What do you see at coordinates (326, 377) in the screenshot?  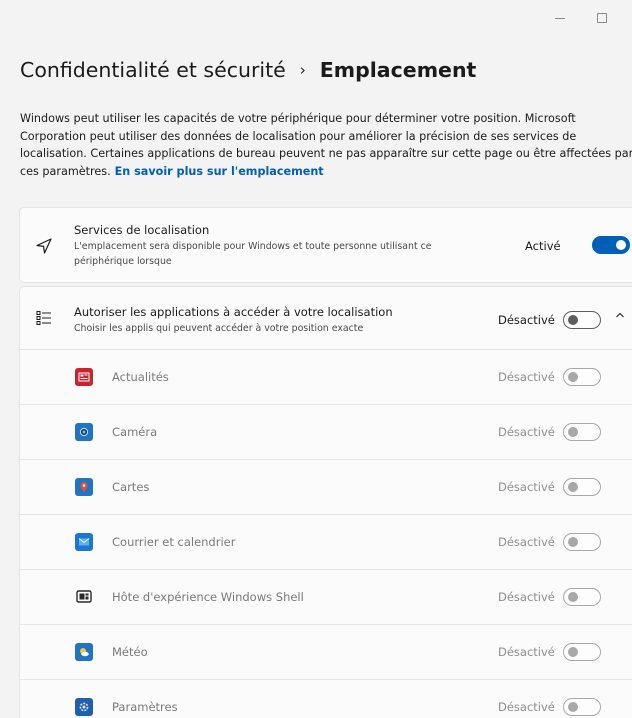 I see `app-row-actualites: Actualités Désactivé` at bounding box center [326, 377].